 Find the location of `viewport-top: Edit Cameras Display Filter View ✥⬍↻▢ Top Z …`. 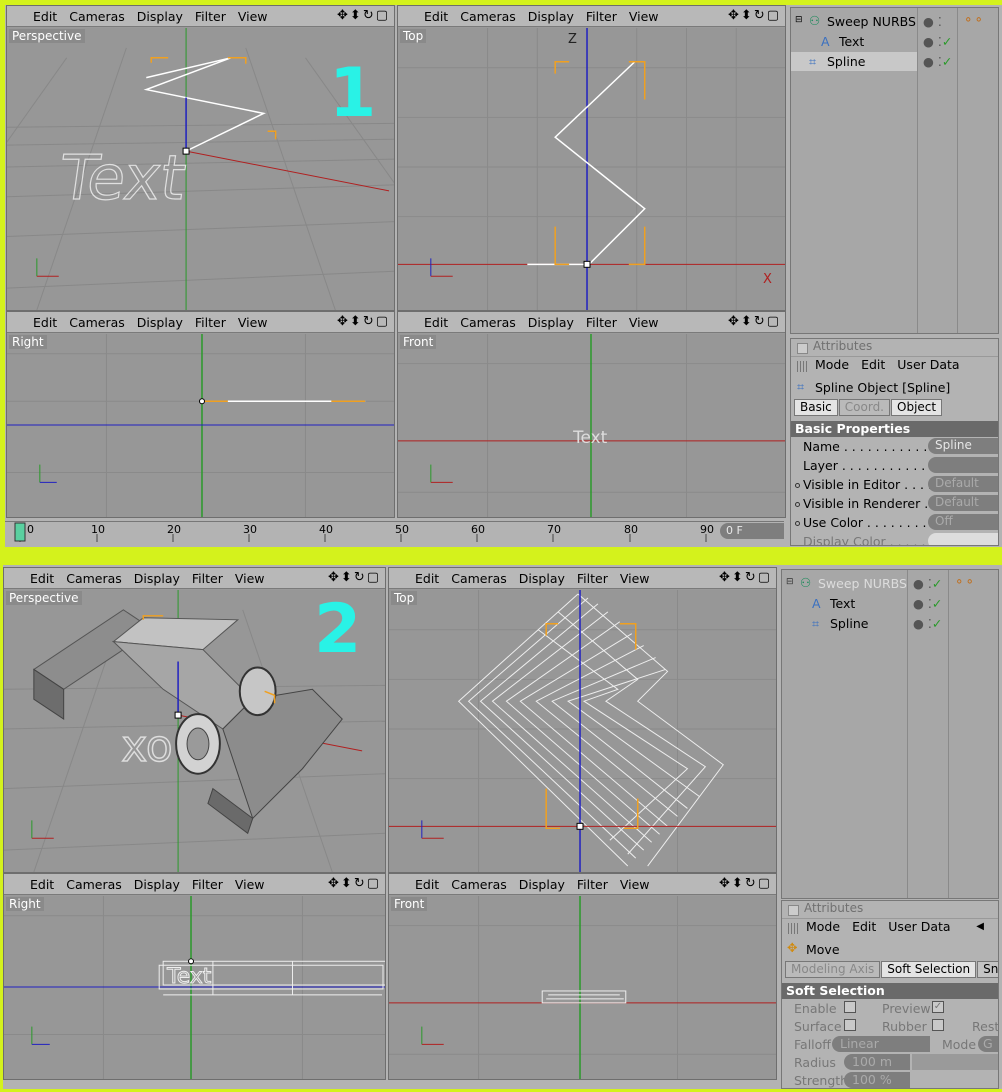

viewport-top: Edit Cameras Display Filter View ✥⬍↻▢ Top Z … is located at coordinates (591, 158).